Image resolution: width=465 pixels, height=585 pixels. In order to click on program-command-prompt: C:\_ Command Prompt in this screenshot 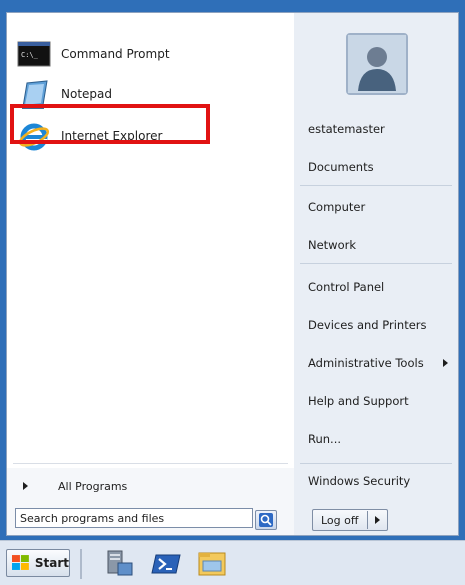, I will do `click(151, 54)`.